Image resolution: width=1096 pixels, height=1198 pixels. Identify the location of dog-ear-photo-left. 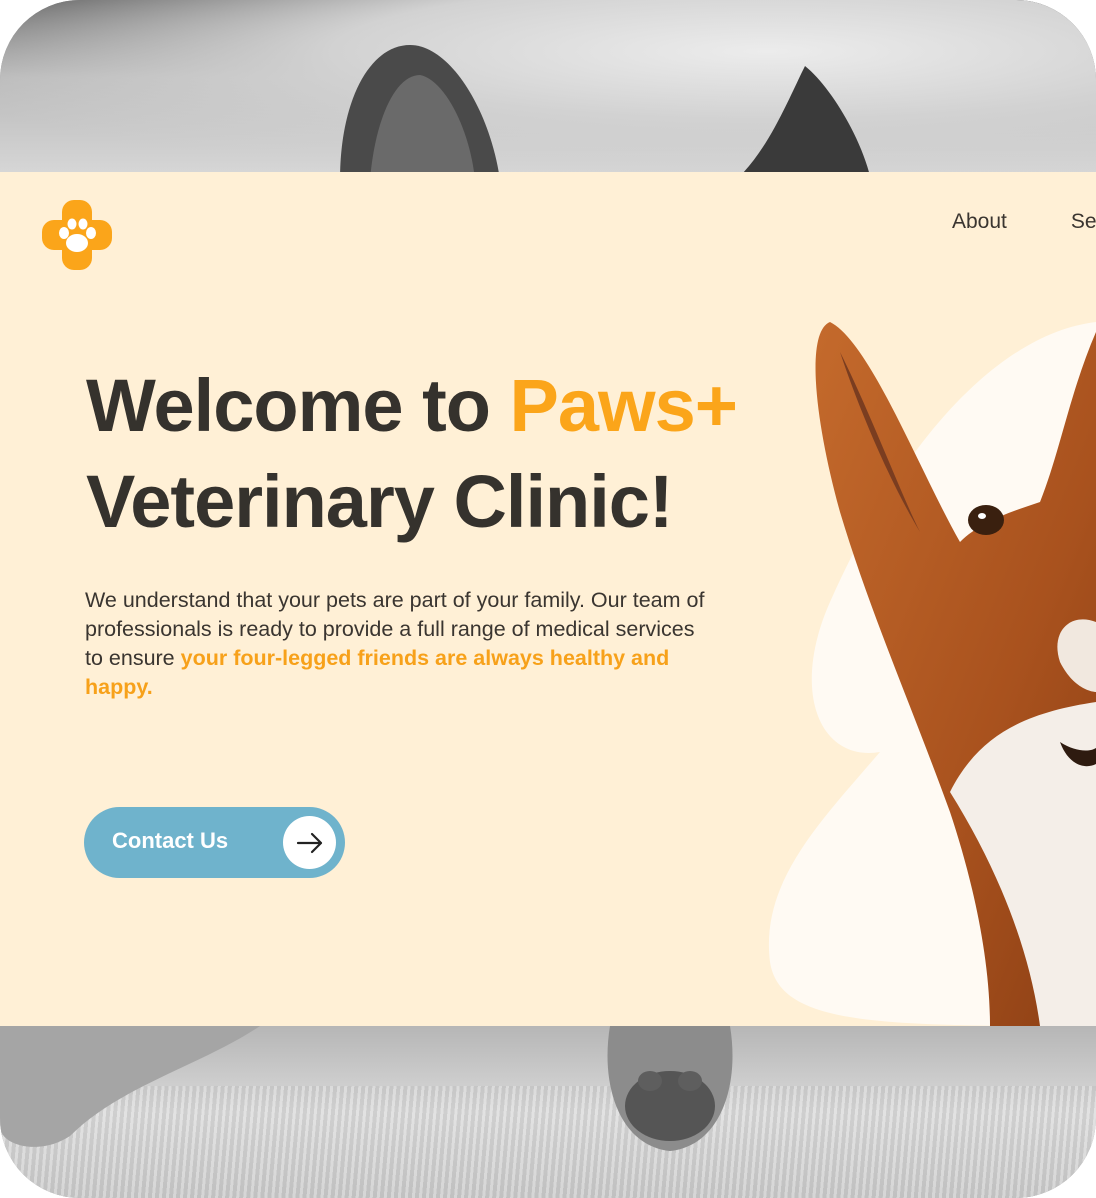
(419, 108).